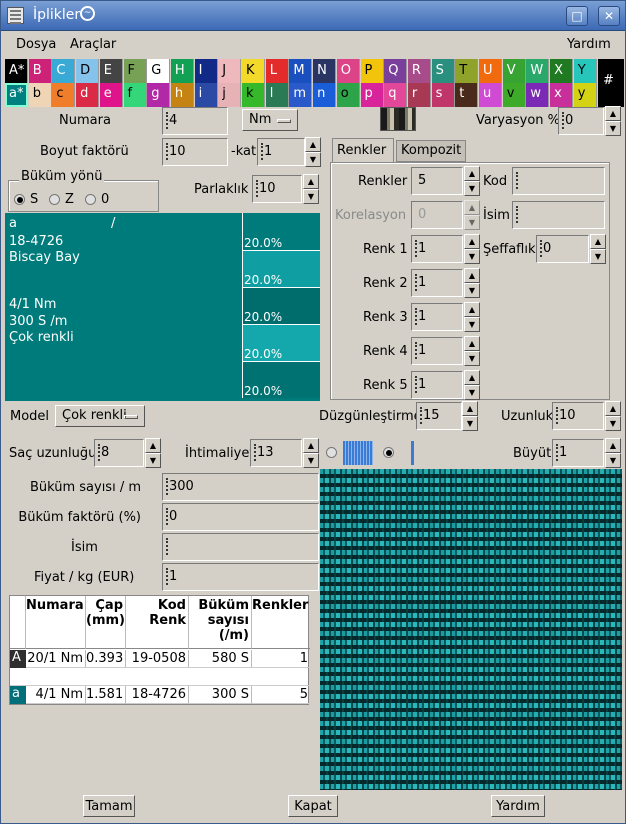 Image resolution: width=626 pixels, height=824 pixels. I want to click on isim-color-input, so click(558, 215).